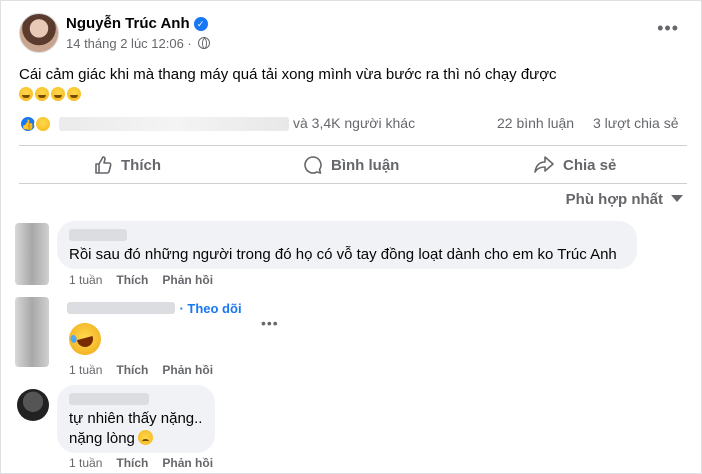  I want to click on like-button: Thích, so click(127, 165).